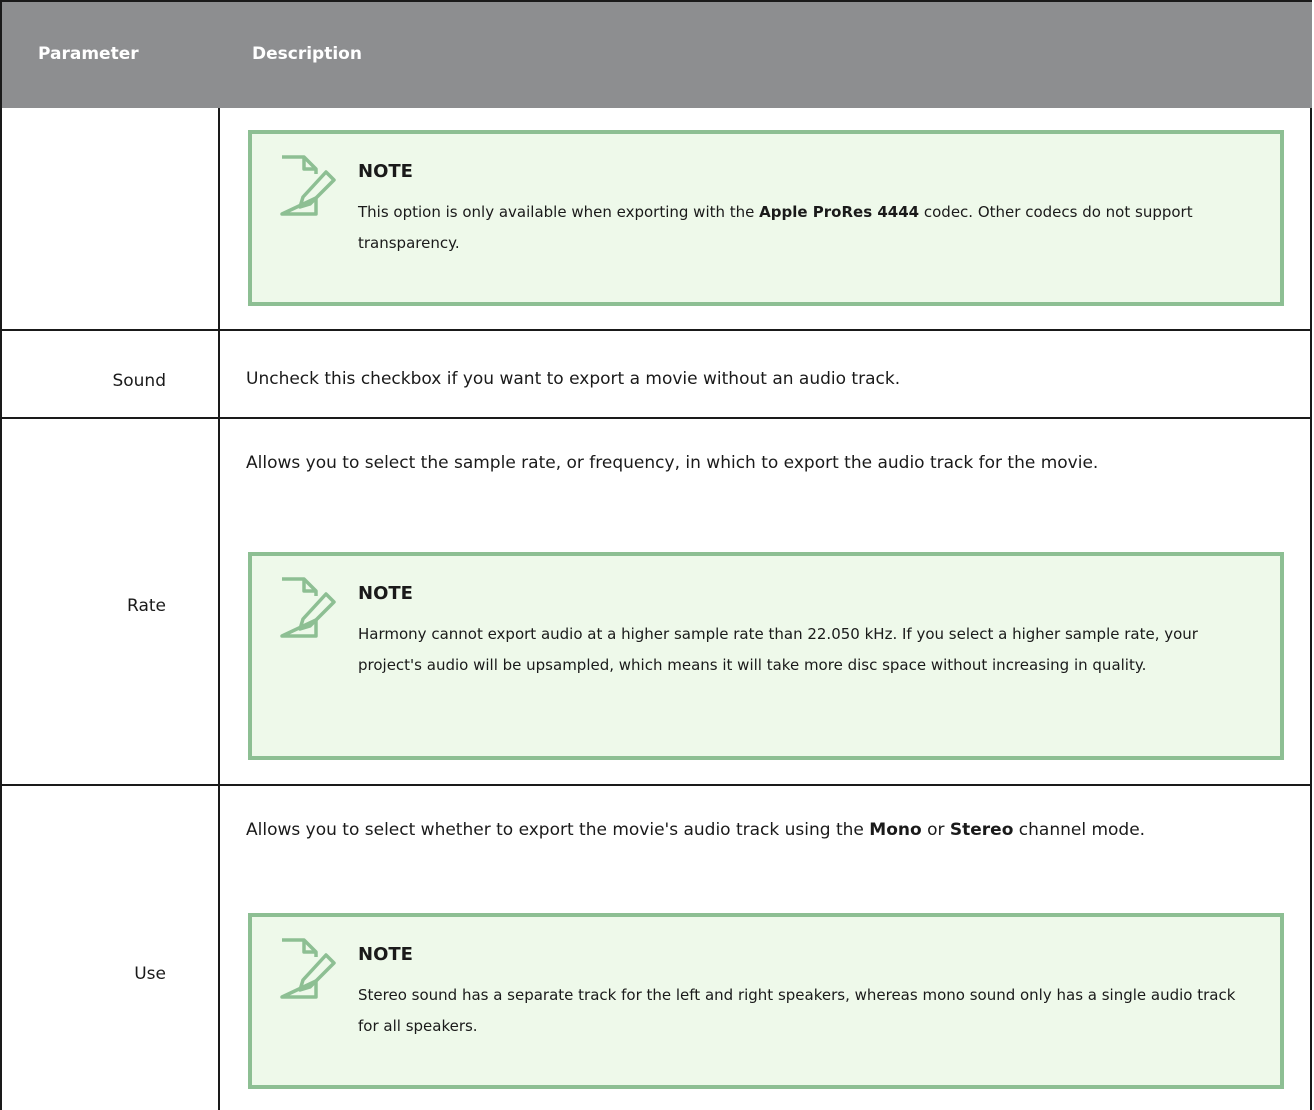 The height and width of the screenshot is (1110, 1314). What do you see at coordinates (146, 606) in the screenshot?
I see `param-rate: Rate` at bounding box center [146, 606].